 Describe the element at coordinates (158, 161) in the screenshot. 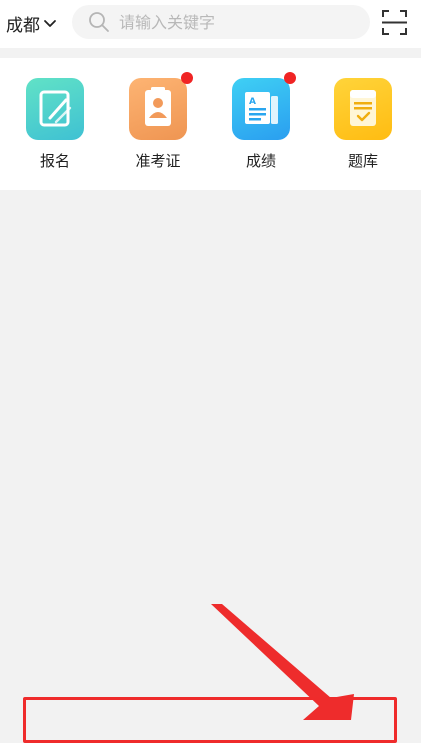

I see `quick-item-label: 准考证` at that location.